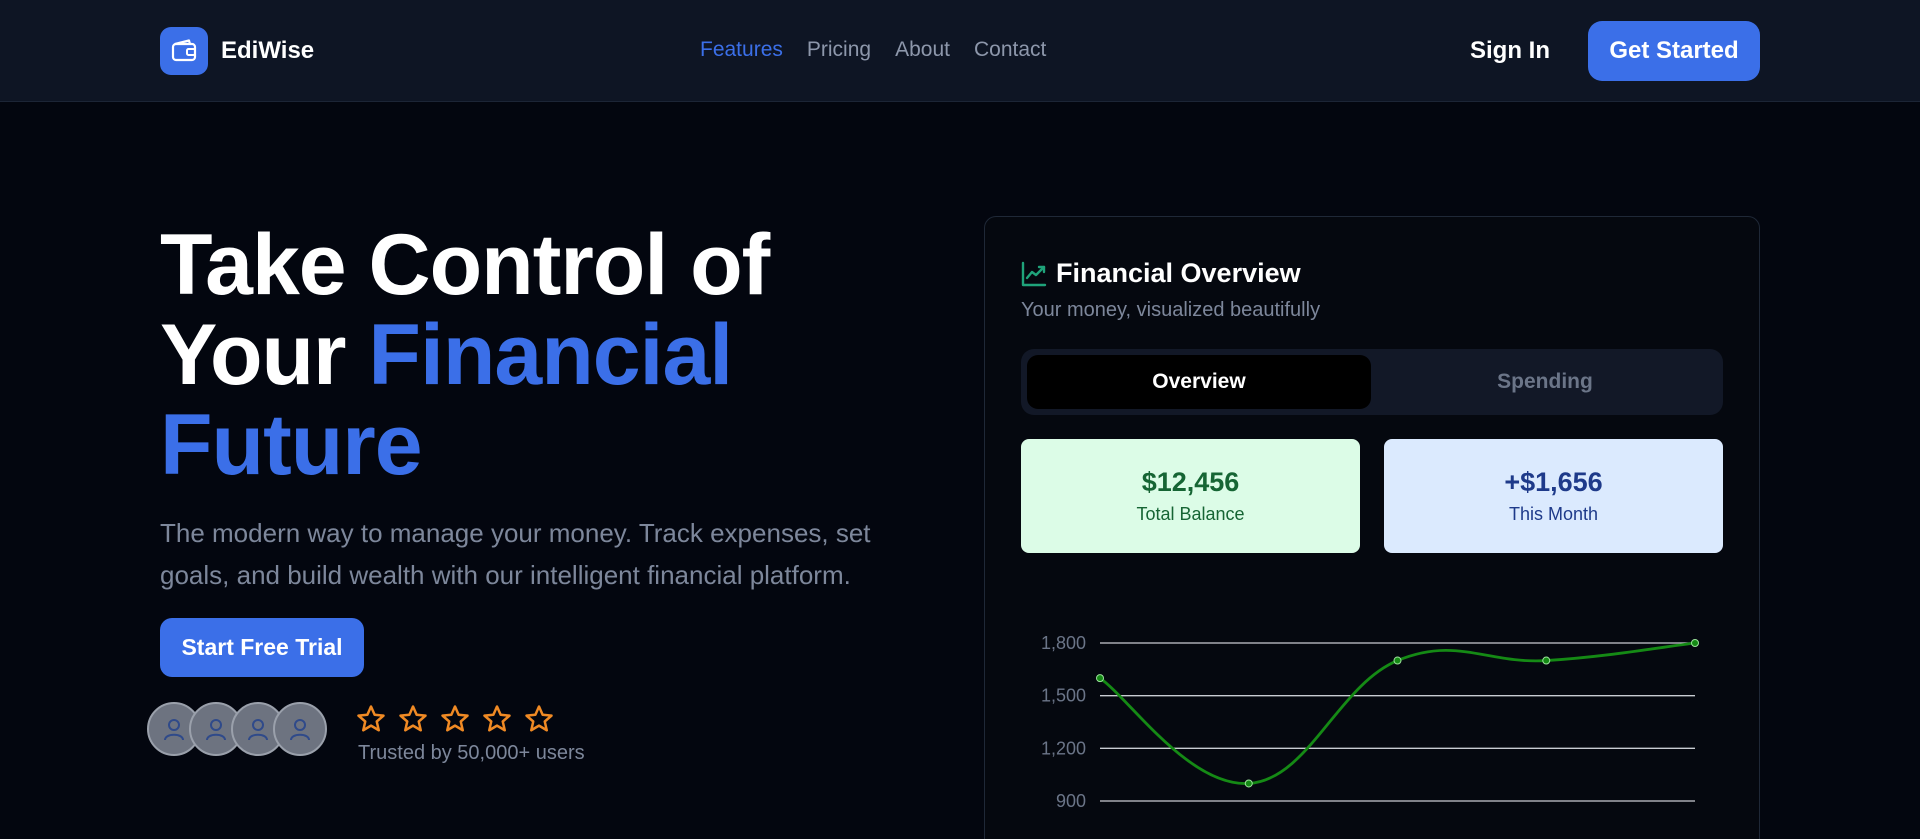 This screenshot has height=839, width=1920. I want to click on view-tabs: Overview Spending, so click(1372, 382).